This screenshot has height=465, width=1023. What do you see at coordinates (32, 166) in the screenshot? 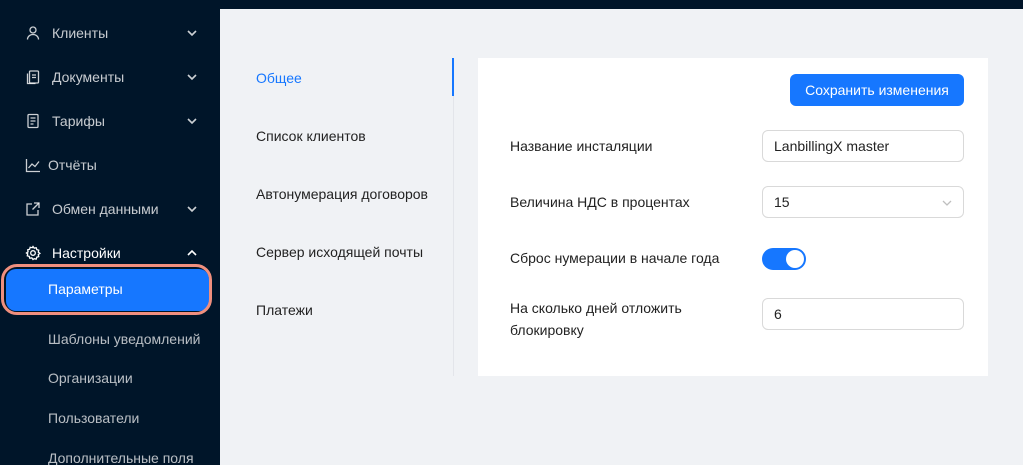
I see `chart-icon` at bounding box center [32, 166].